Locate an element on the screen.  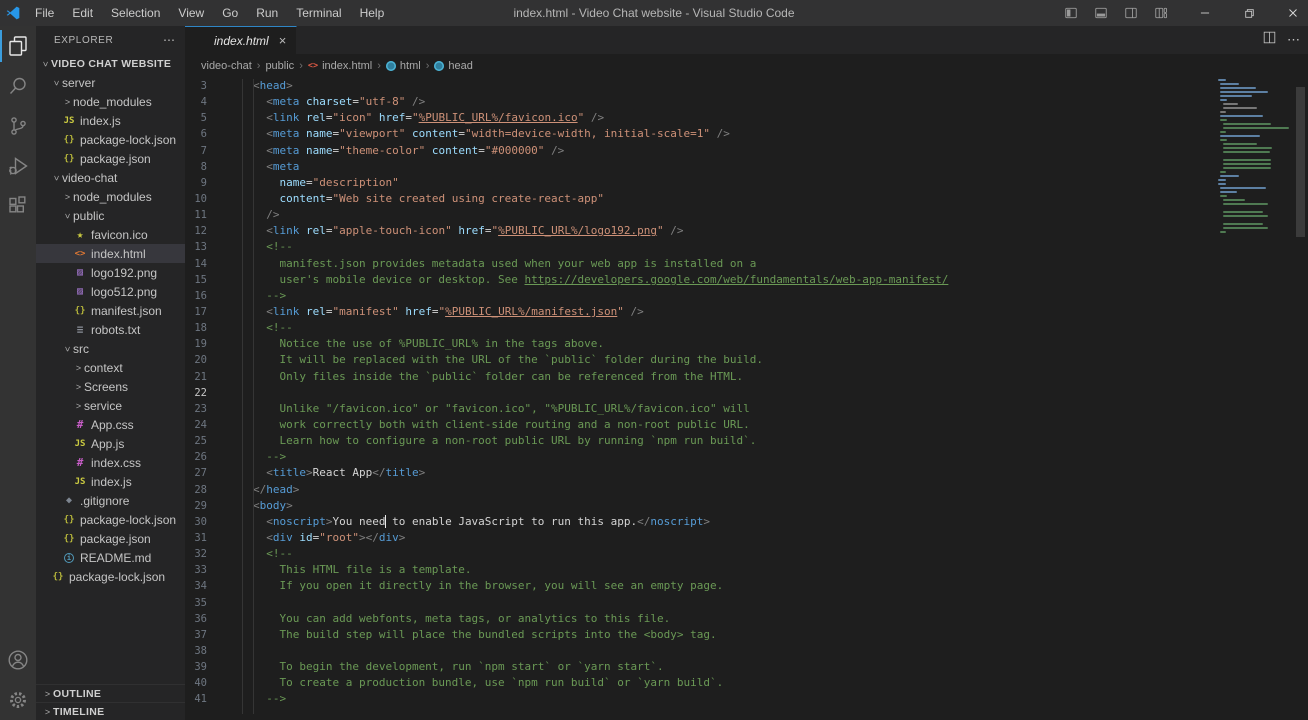
minimap is located at coordinates (1254, 156).